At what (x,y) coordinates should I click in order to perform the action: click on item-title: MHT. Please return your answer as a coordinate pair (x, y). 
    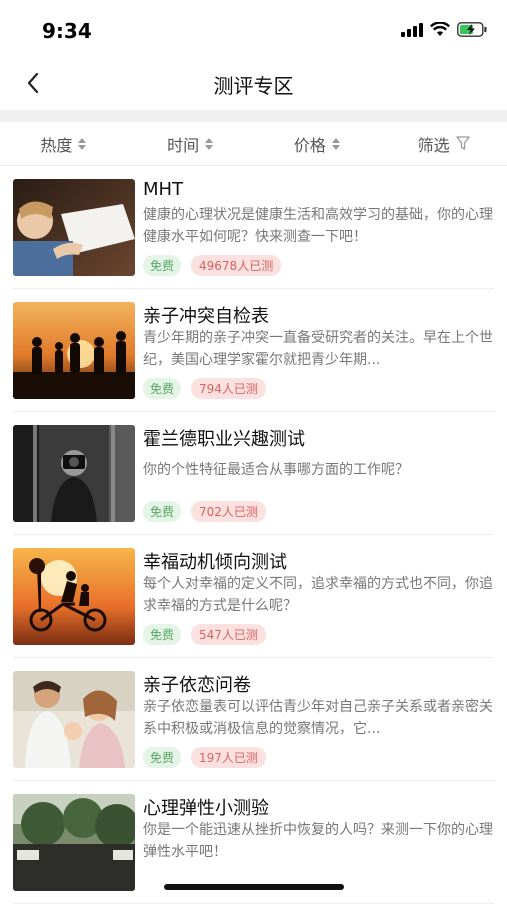
    Looking at the image, I should click on (163, 189).